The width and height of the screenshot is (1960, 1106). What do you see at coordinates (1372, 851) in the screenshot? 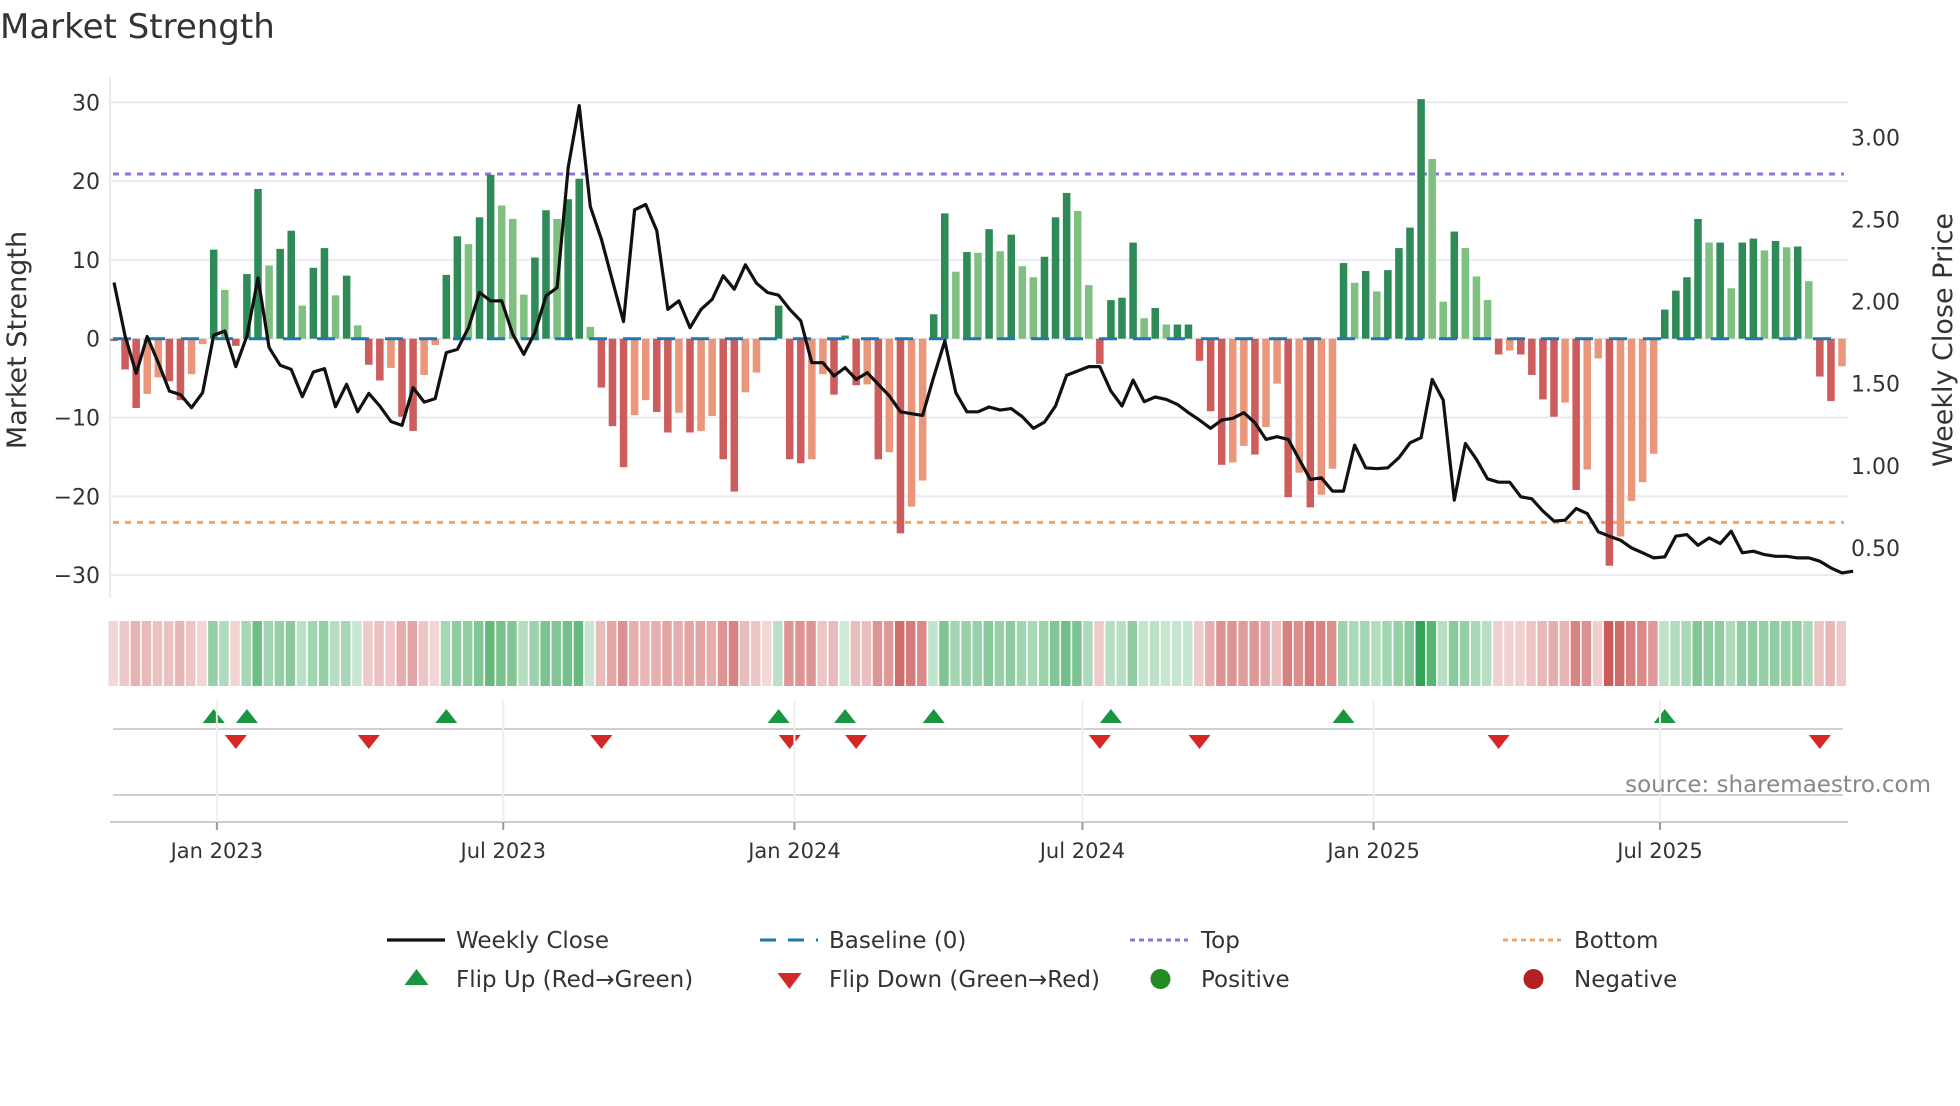
I see `x-tick-label: Jan 2025` at bounding box center [1372, 851].